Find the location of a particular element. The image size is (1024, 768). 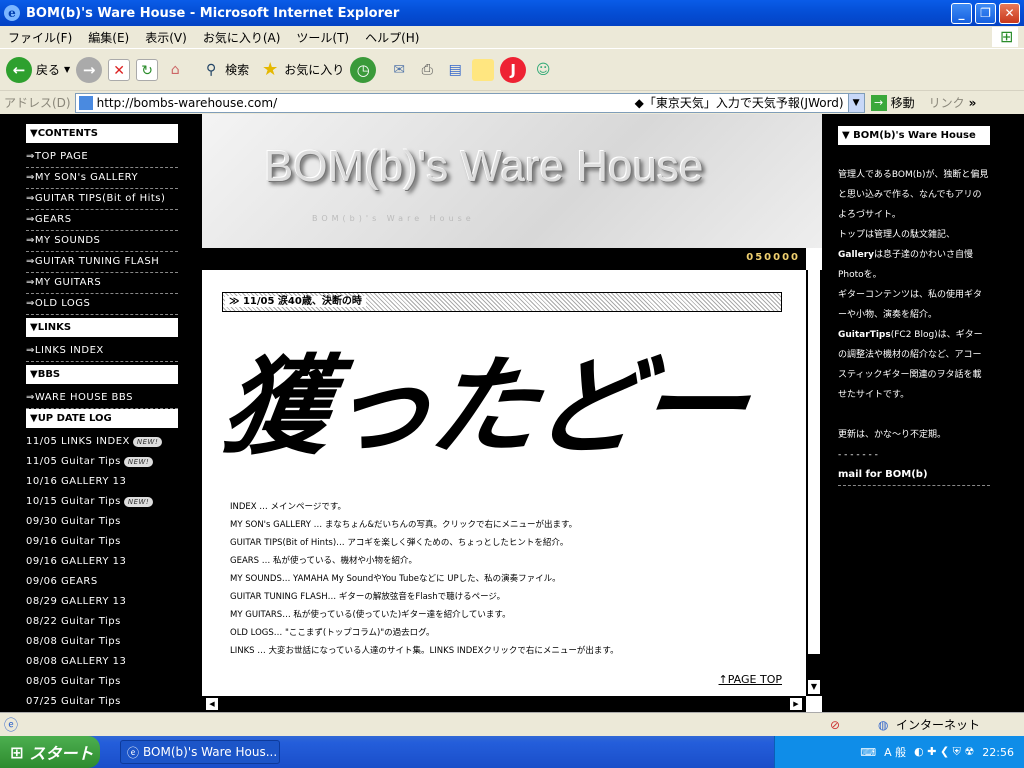

stop-button: ✕ is located at coordinates (119, 69).